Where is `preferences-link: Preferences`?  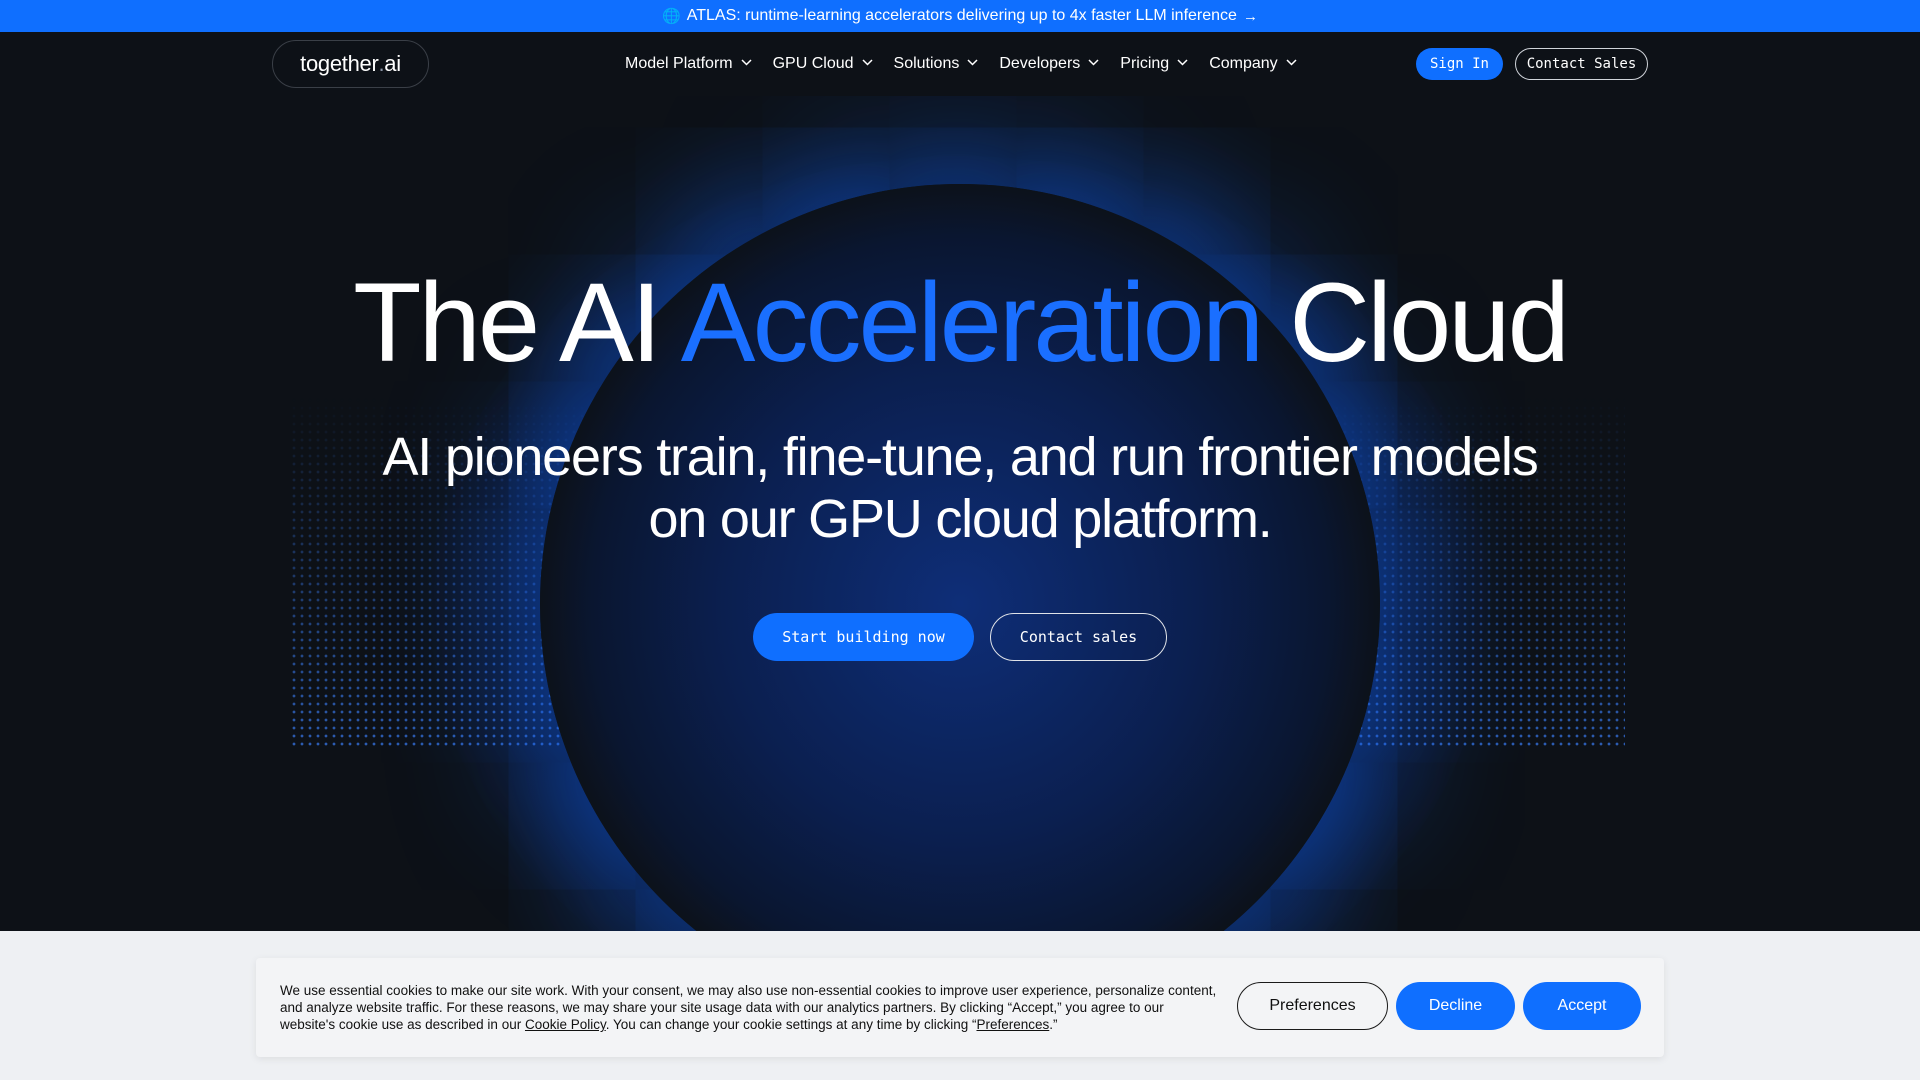 preferences-link: Preferences is located at coordinates (1012, 1024).